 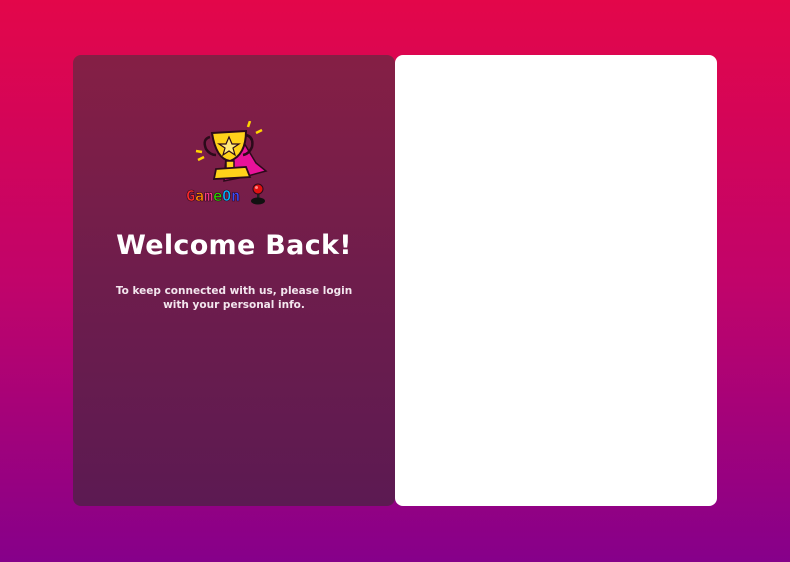 What do you see at coordinates (236, 196) in the screenshot?
I see `wordmark-letter: n` at bounding box center [236, 196].